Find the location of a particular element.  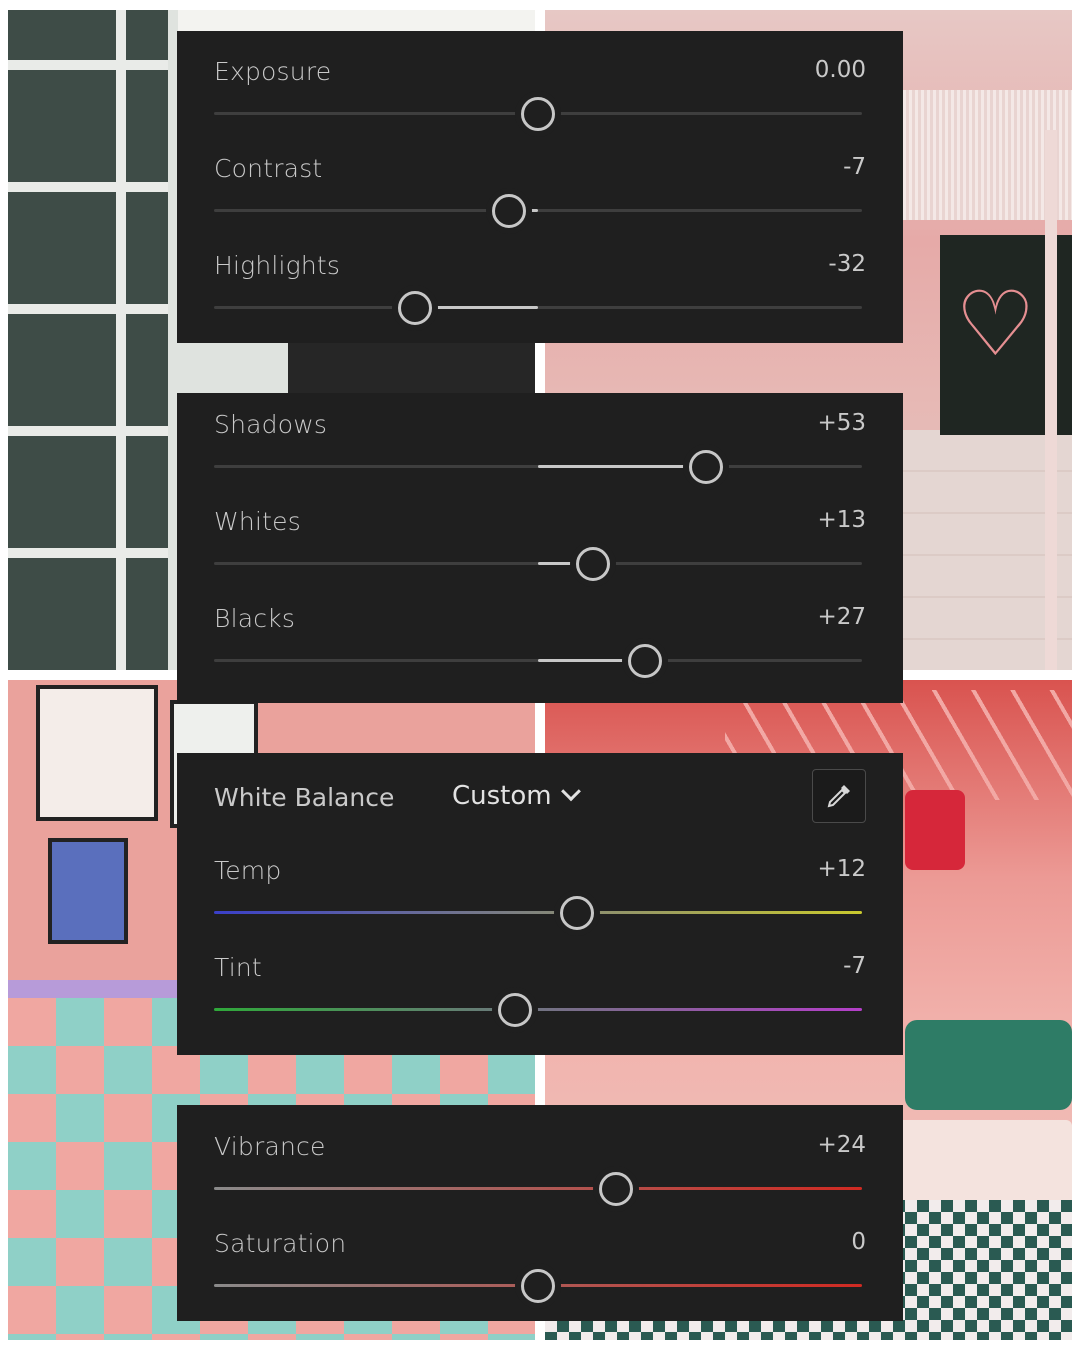

slider-row-temp: Temp +12 is located at coordinates (540, 890).